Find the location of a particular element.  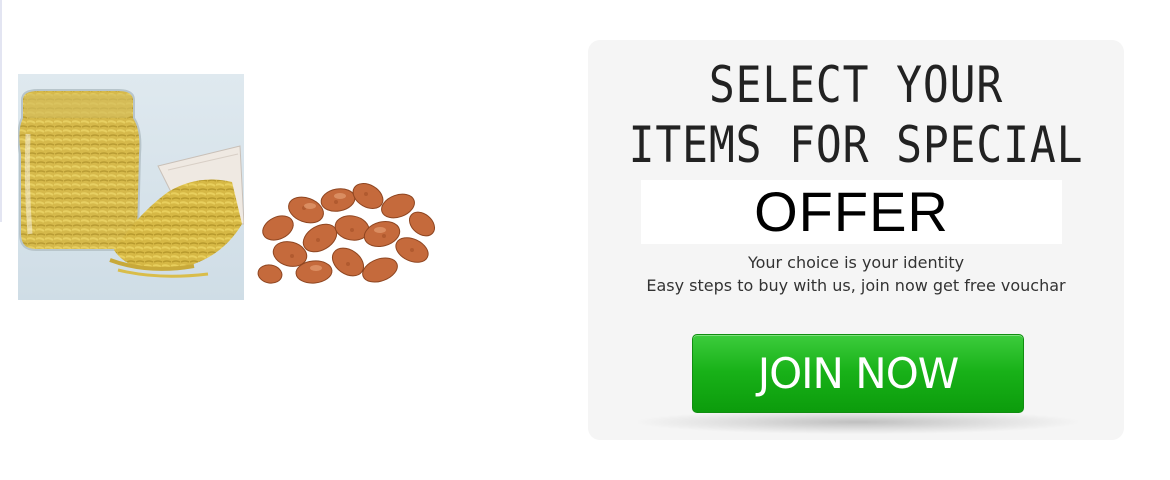

masala-peanuts-illustration is located at coordinates (348, 236).